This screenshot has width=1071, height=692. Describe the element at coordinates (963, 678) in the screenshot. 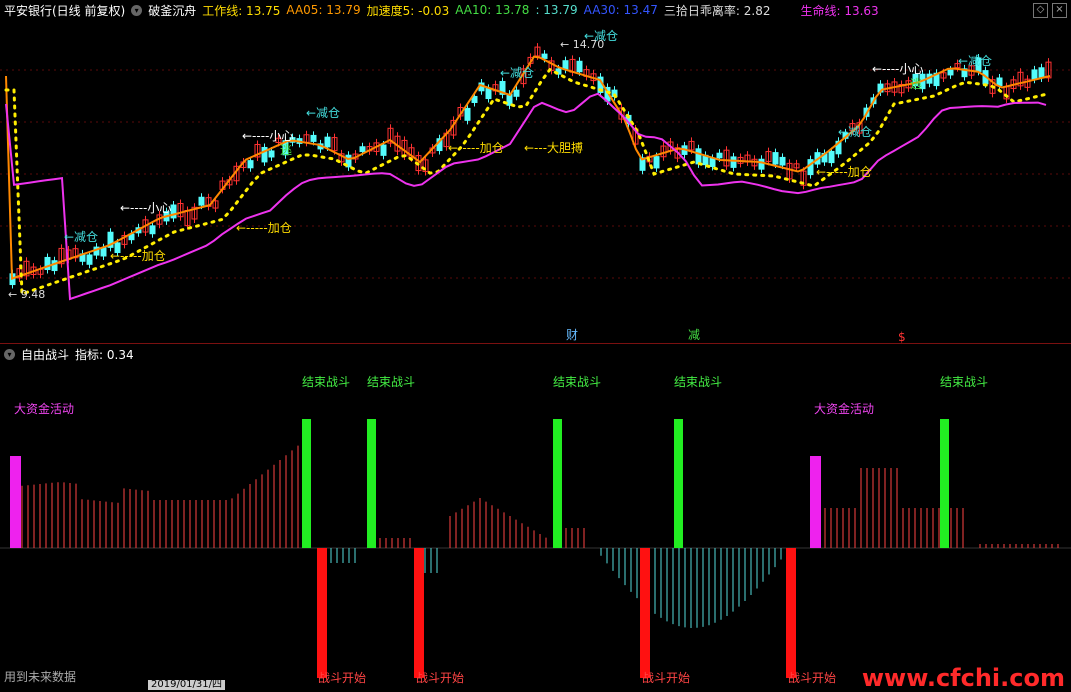

I see `watermark: www.cfchi.com` at that location.